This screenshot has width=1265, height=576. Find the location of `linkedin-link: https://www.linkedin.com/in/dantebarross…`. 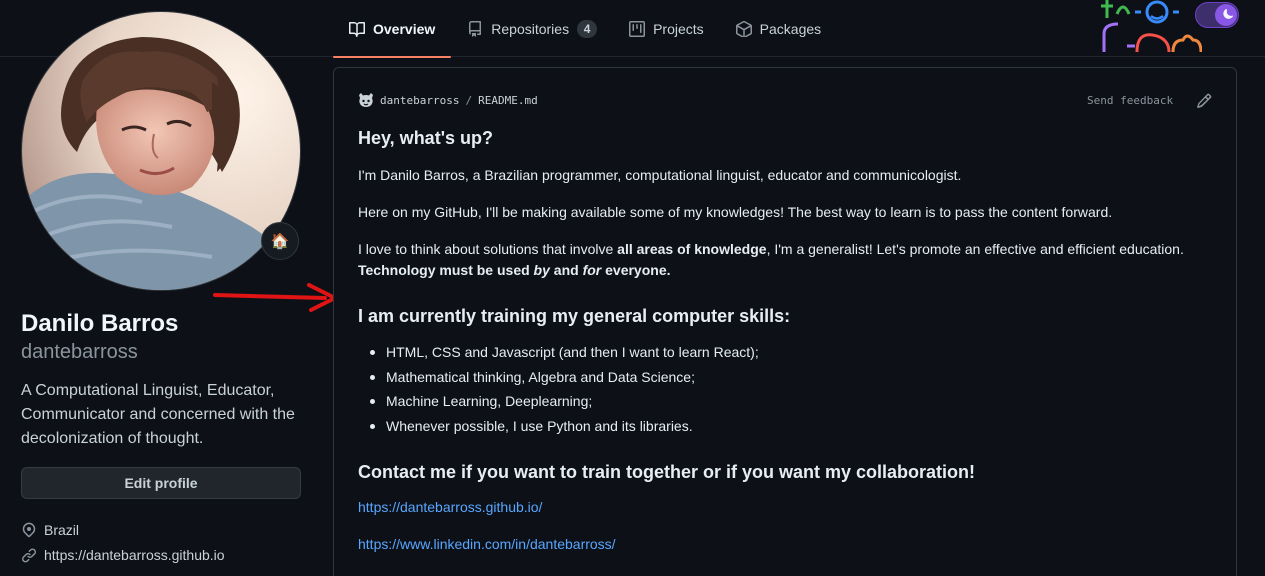

linkedin-link: https://www.linkedin.com/in/dantebarross… is located at coordinates (487, 544).